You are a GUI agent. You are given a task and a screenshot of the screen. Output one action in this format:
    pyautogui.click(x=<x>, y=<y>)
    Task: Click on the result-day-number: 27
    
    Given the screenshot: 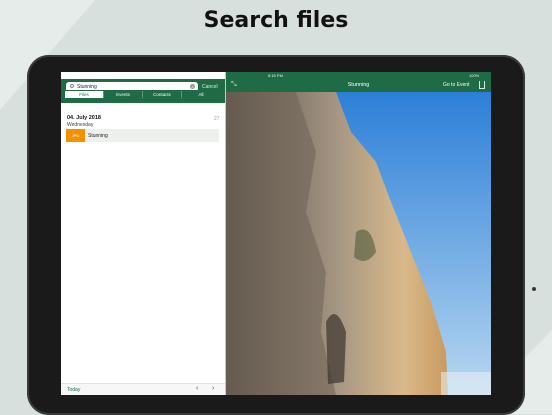 What is the action you would take?
    pyautogui.click(x=217, y=119)
    